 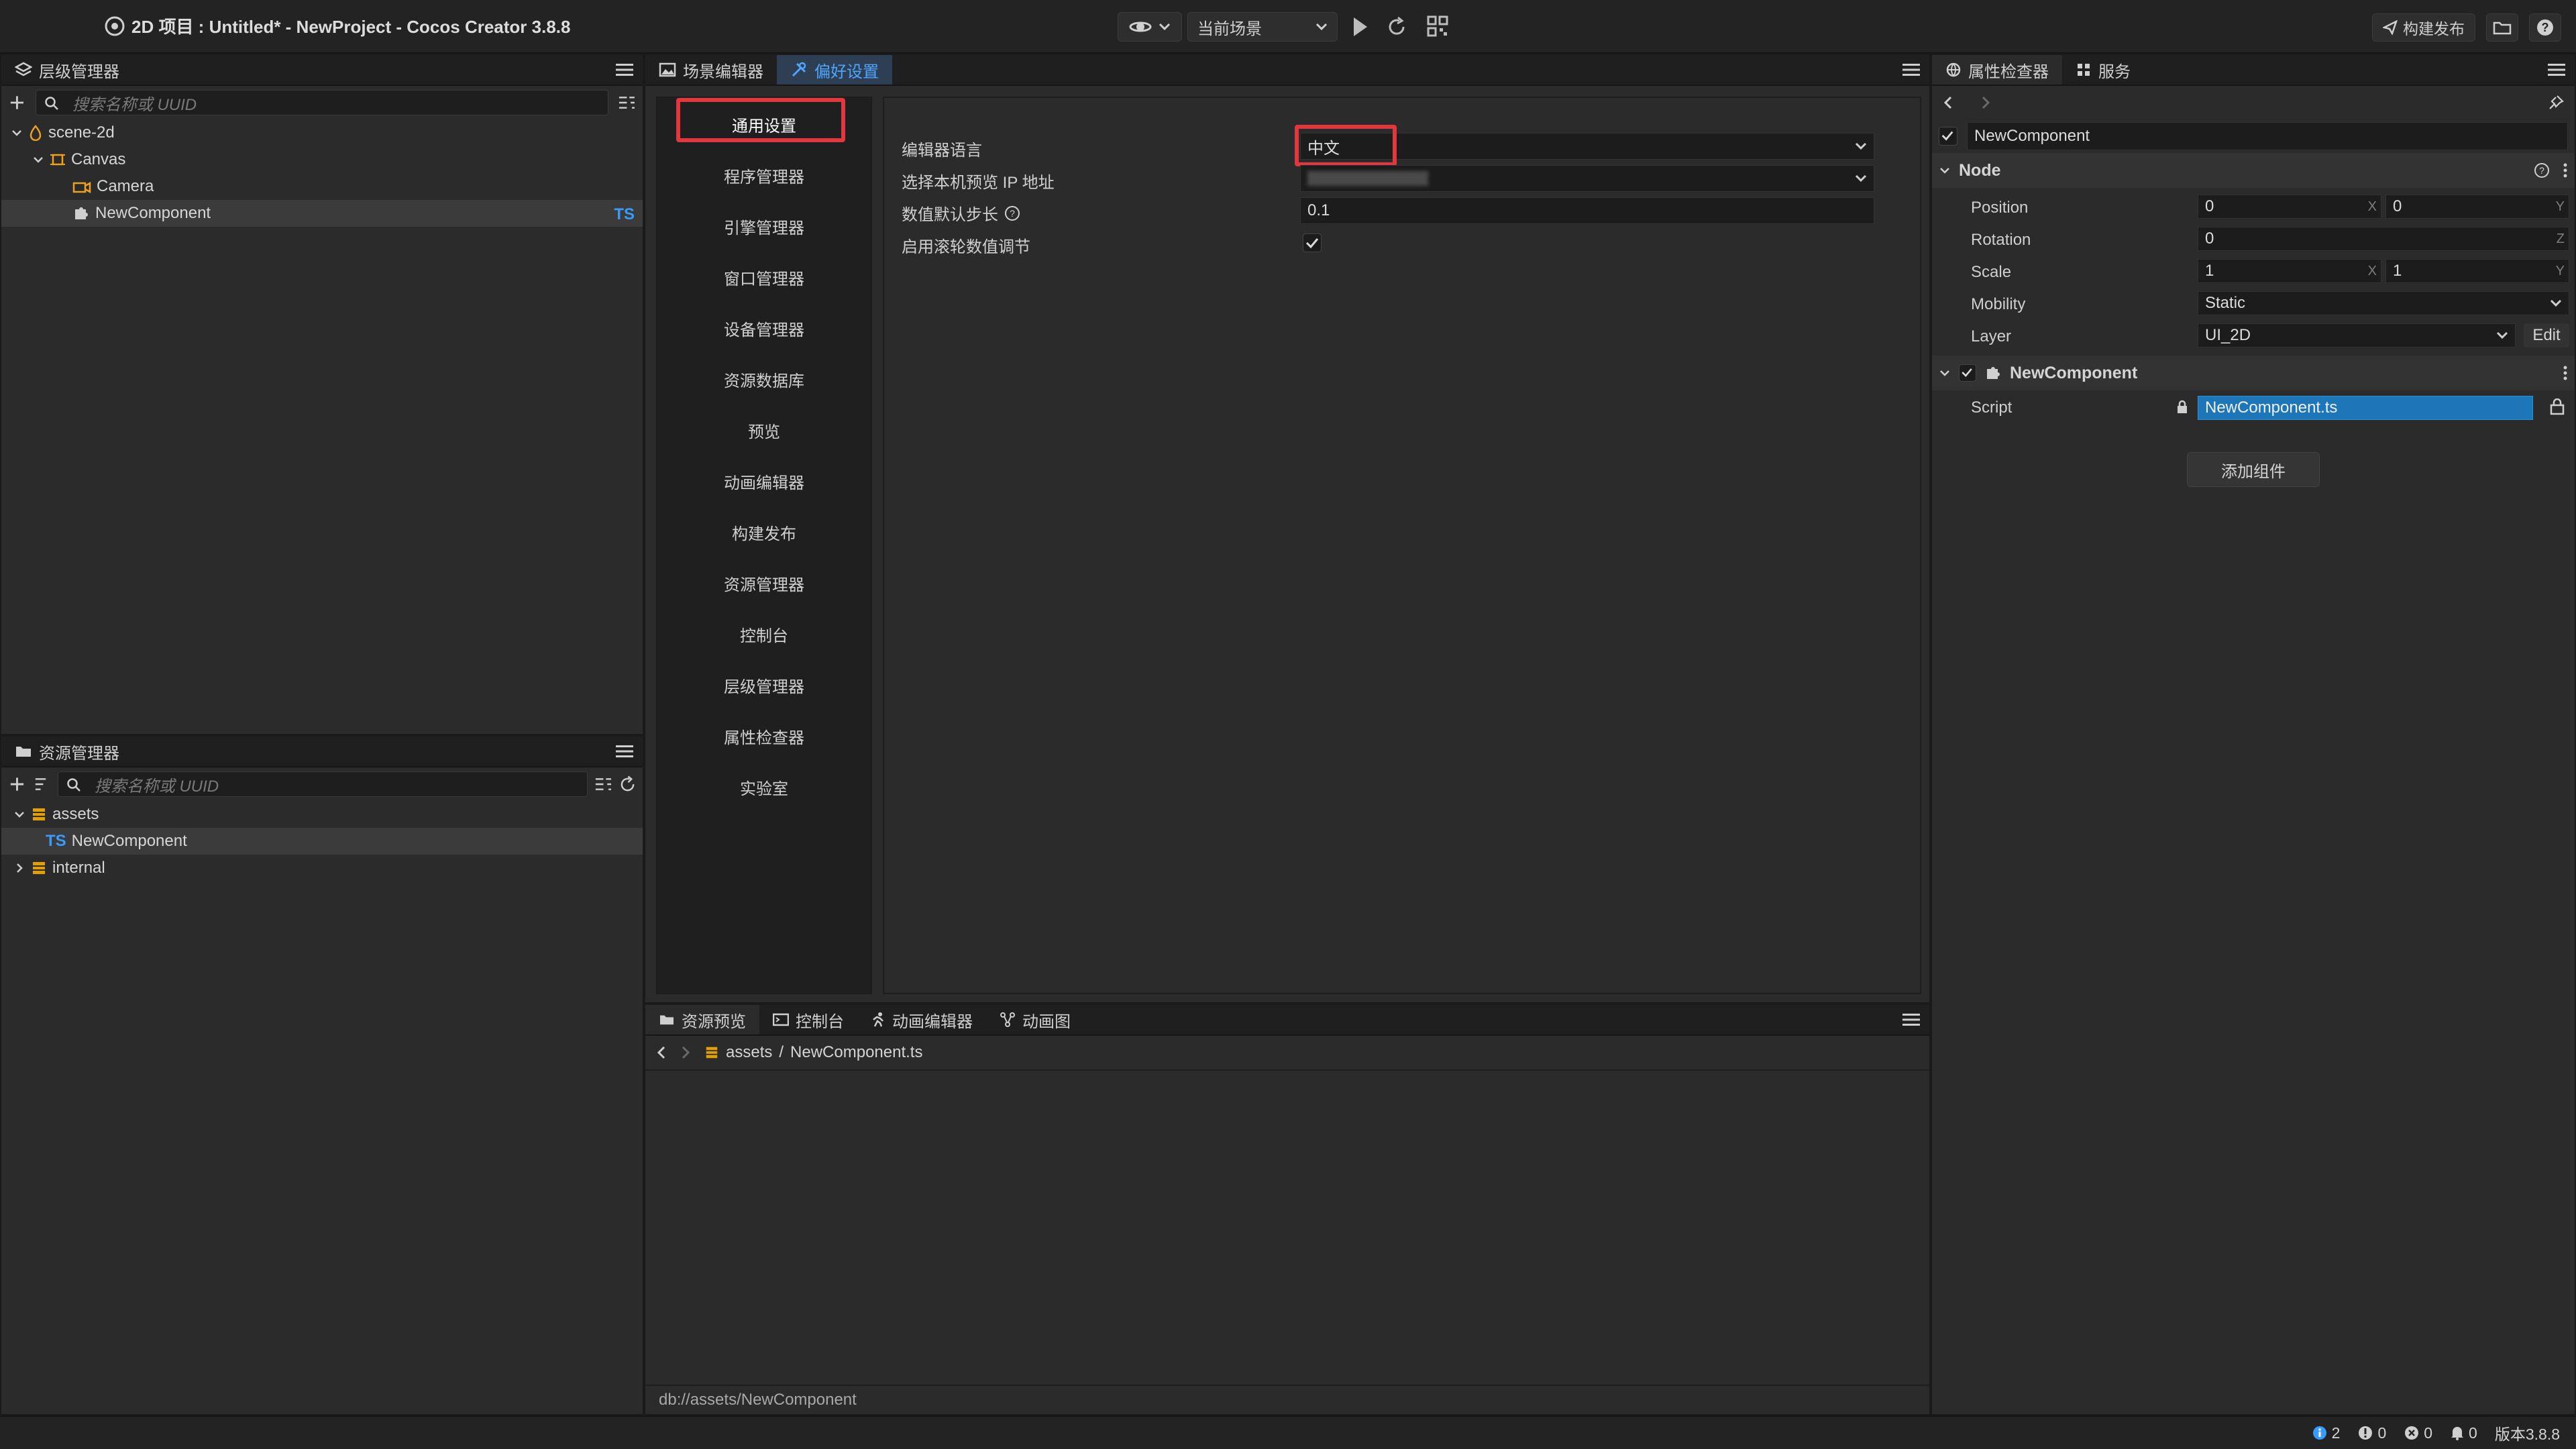 I want to click on node-name-input: NewComponent, so click(x=2267, y=136).